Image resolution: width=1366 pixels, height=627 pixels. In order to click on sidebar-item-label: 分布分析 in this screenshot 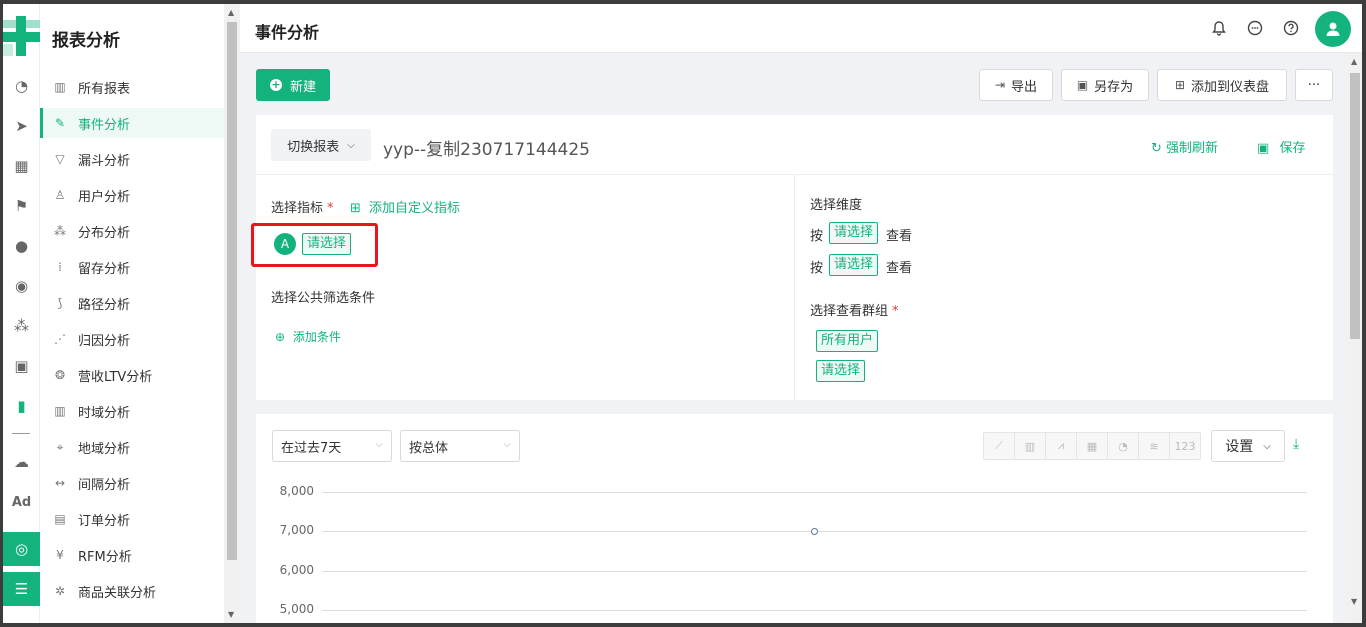, I will do `click(104, 233)`.